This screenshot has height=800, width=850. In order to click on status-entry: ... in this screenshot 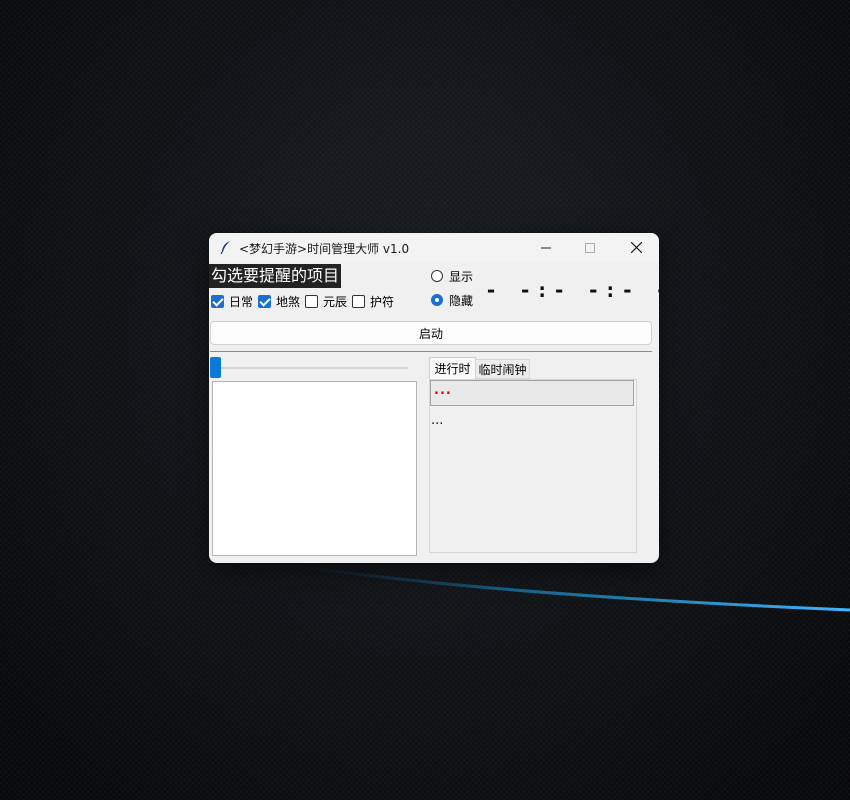, I will do `click(532, 393)`.